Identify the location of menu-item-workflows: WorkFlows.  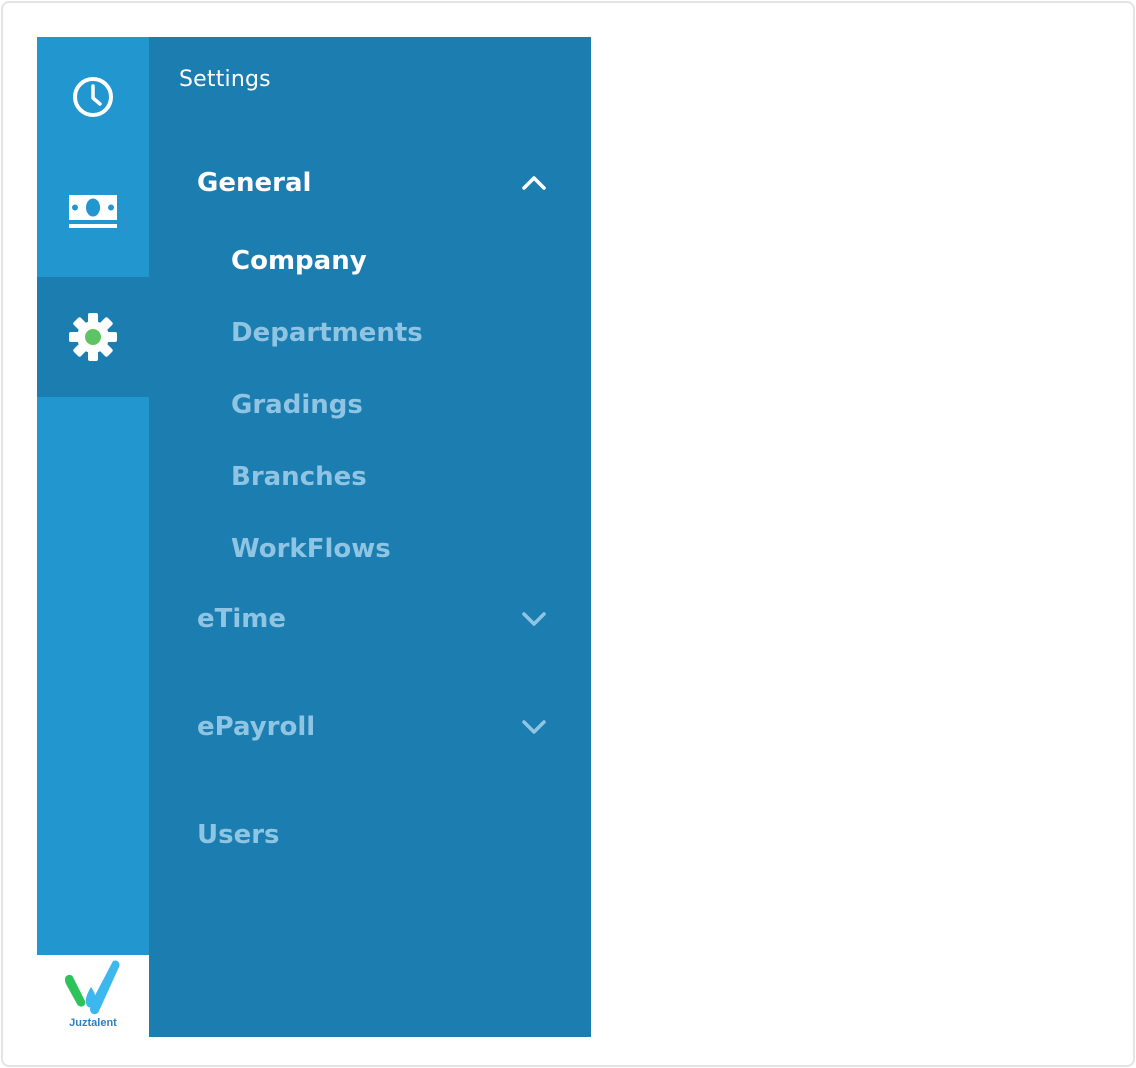
(311, 549).